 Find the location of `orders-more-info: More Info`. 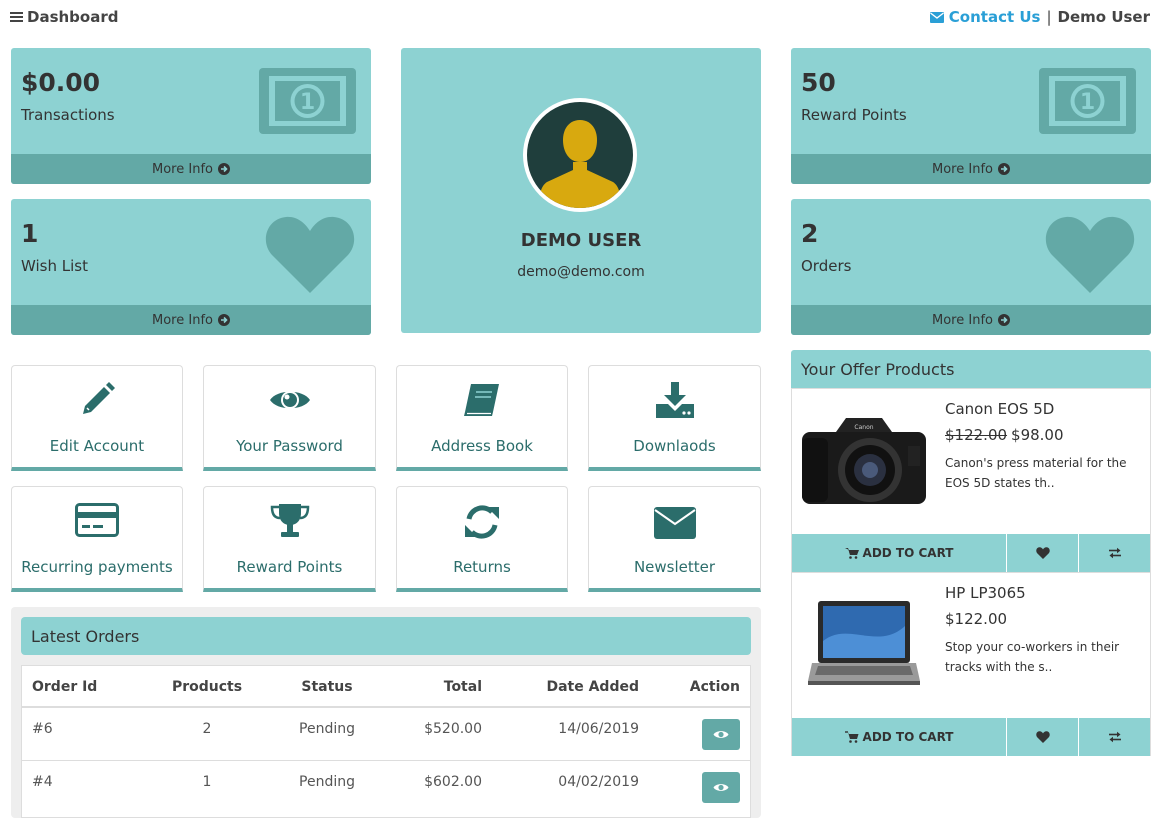

orders-more-info: More Info is located at coordinates (971, 320).